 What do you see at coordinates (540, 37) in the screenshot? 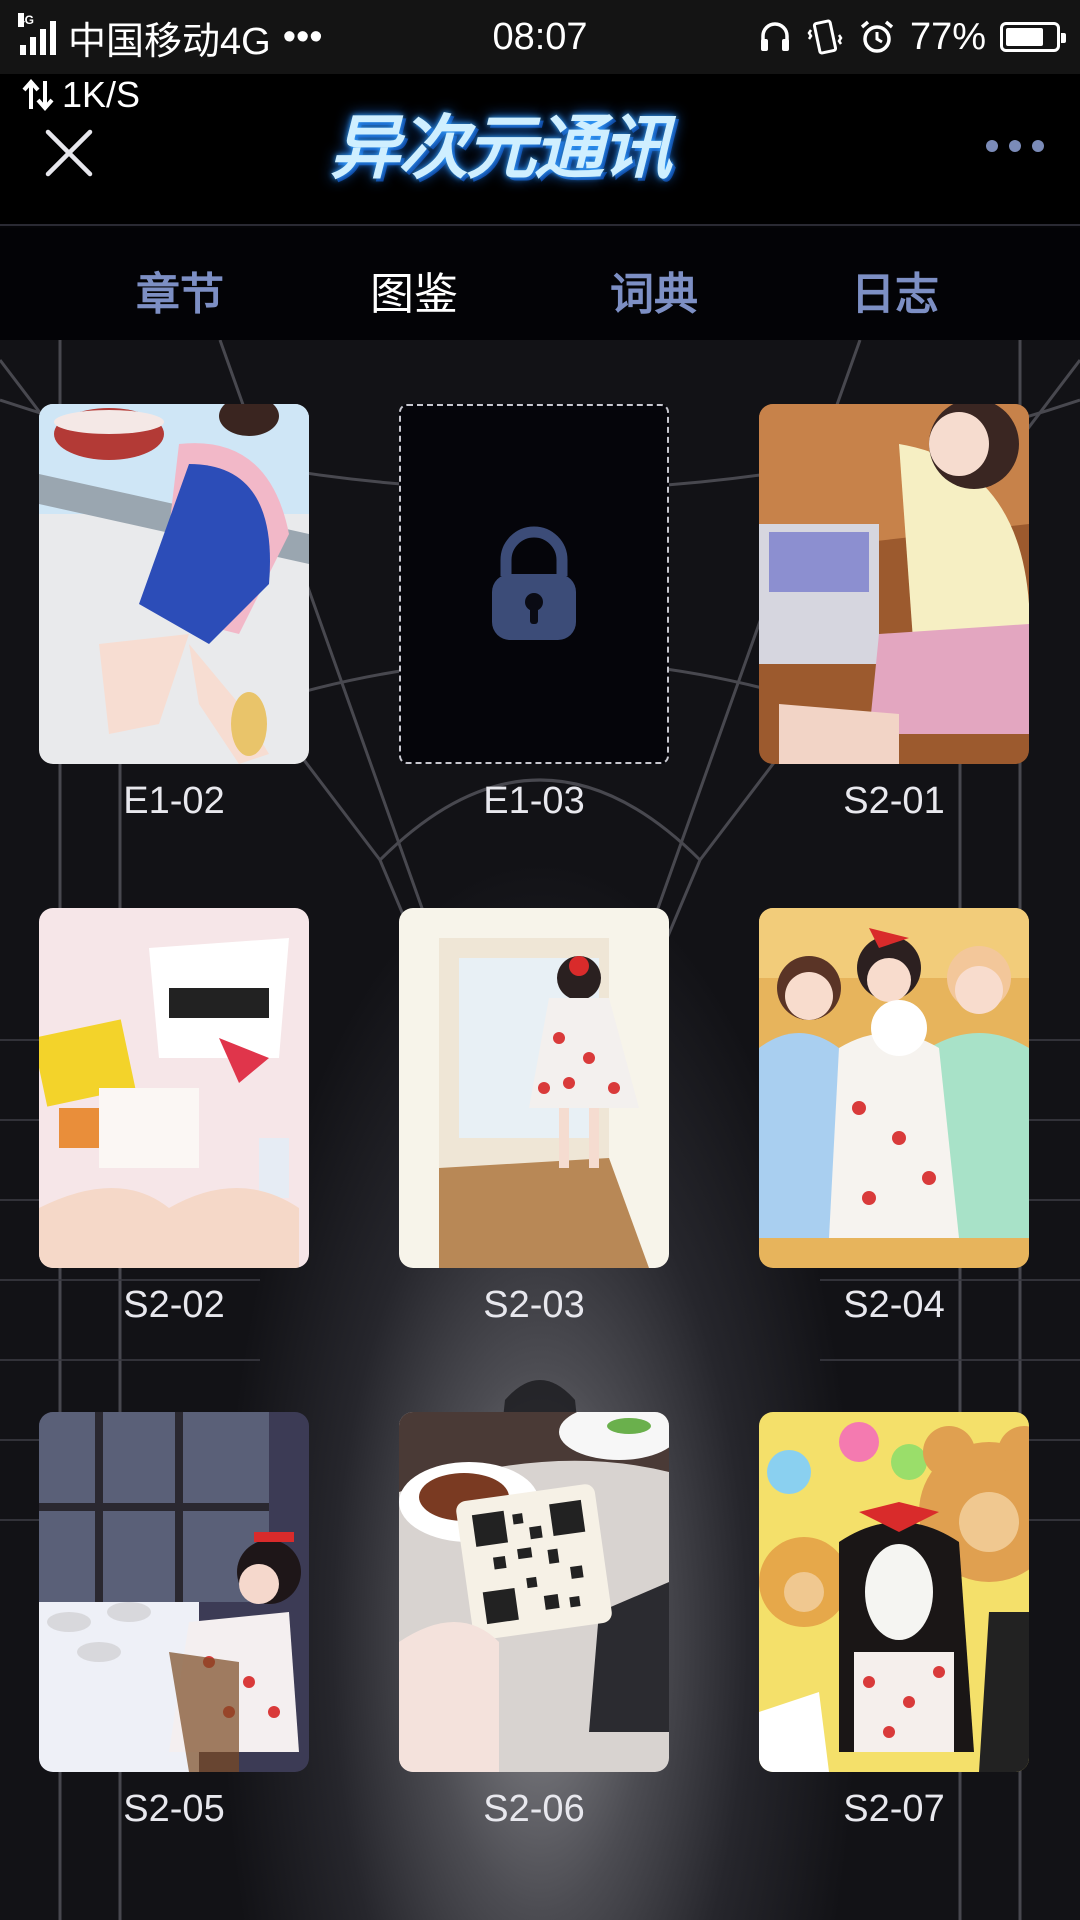
I see `status-bar: 4G 中国移动4G ••• 08:07 77%` at bounding box center [540, 37].